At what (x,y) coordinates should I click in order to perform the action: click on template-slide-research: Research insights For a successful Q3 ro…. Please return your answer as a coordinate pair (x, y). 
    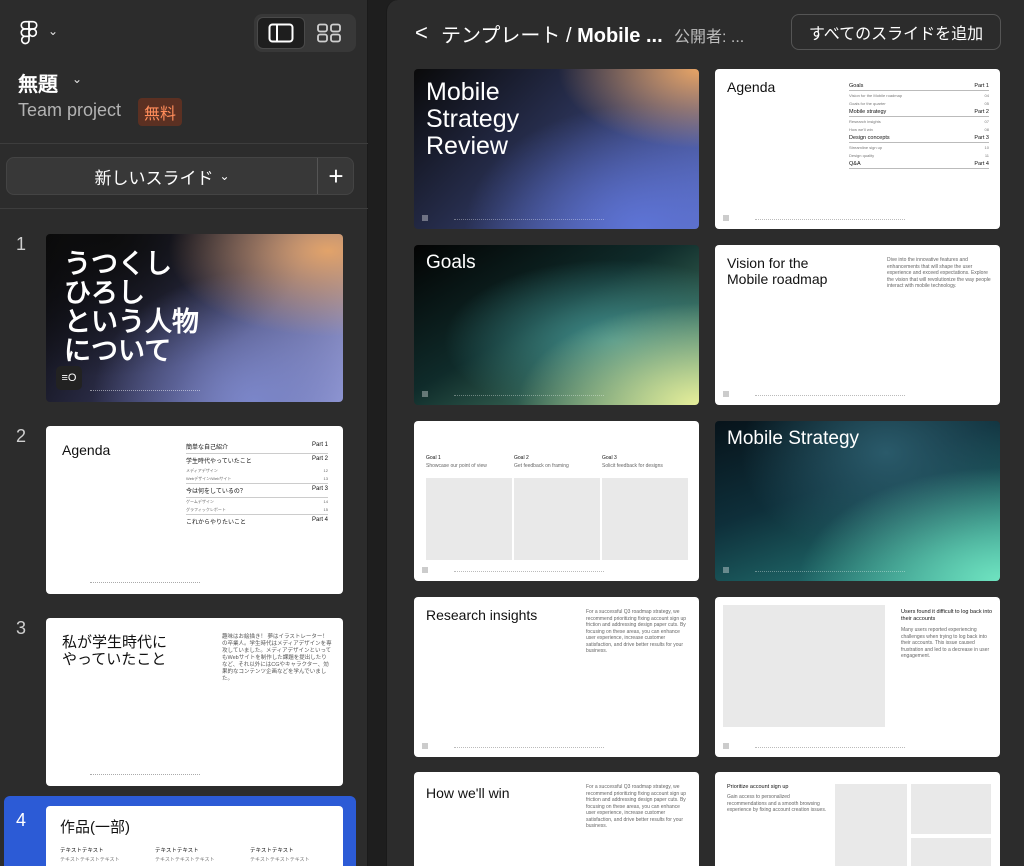
    Looking at the image, I should click on (556, 677).